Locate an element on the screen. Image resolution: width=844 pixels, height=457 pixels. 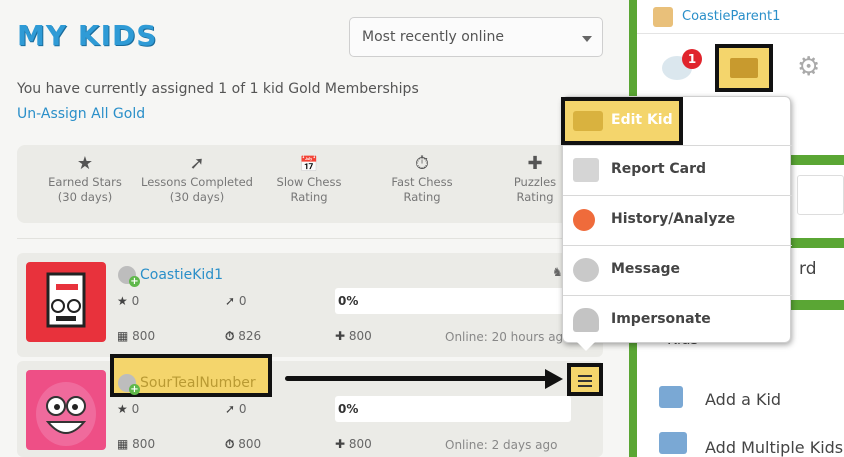
sidebar-field is located at coordinates (820, 195).